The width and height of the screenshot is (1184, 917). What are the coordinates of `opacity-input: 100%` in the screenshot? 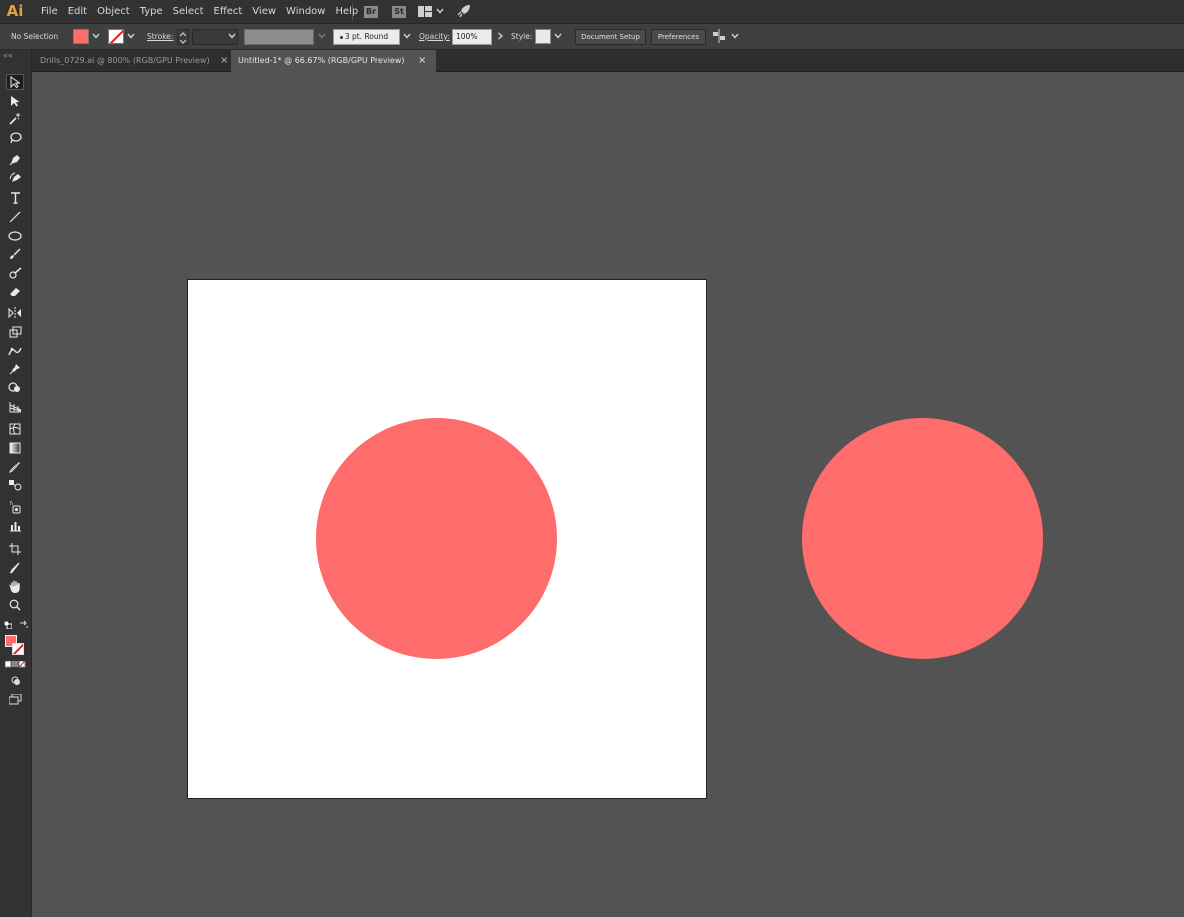 It's located at (472, 37).